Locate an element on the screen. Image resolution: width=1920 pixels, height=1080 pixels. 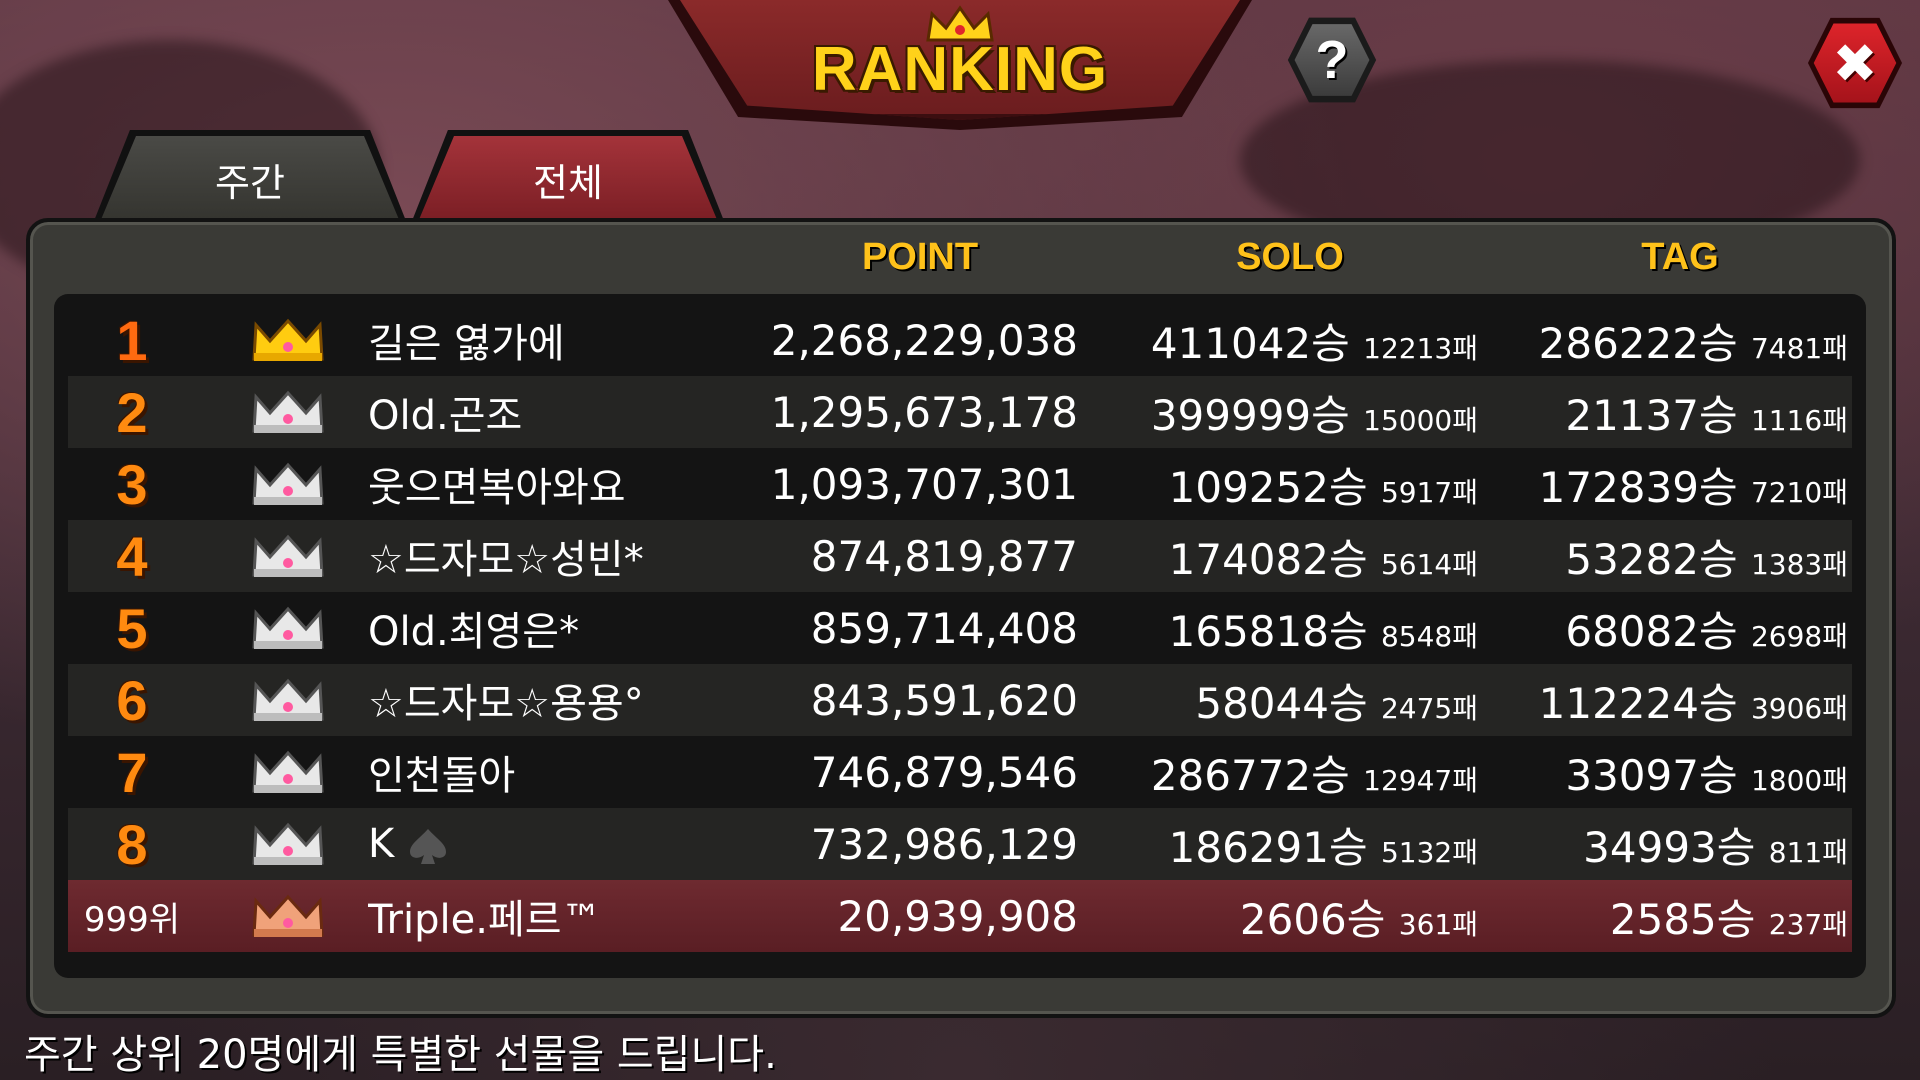
tag-losses: 3906패 is located at coordinates (1799, 708).